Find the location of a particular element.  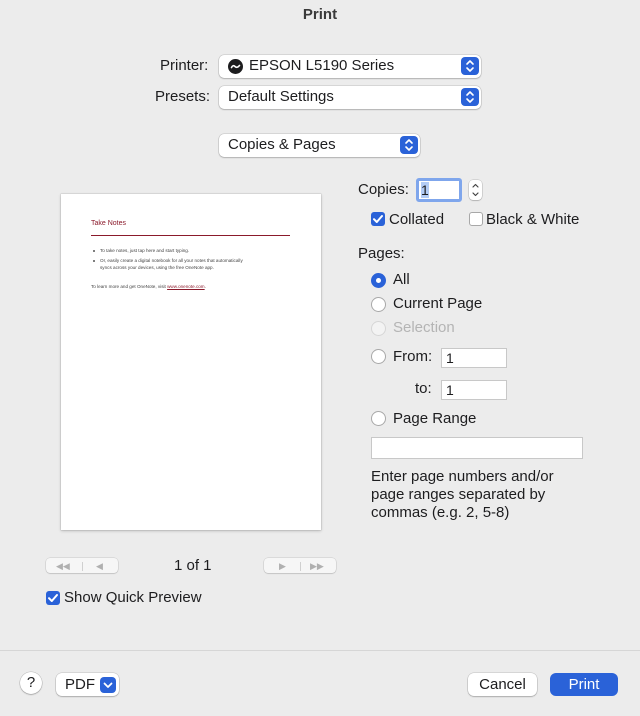

copies-stepper is located at coordinates (475, 190).